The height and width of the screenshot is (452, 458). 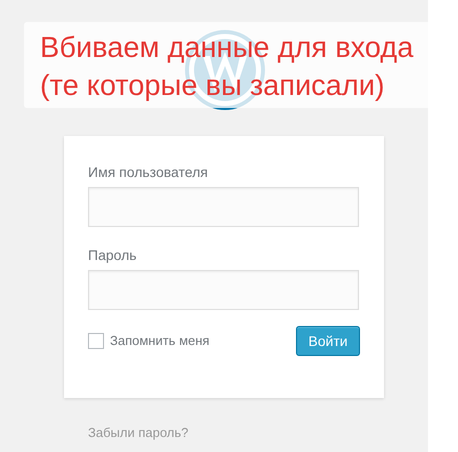 I want to click on annotation-text: Вбиваем данные для входа, so click(x=227, y=48).